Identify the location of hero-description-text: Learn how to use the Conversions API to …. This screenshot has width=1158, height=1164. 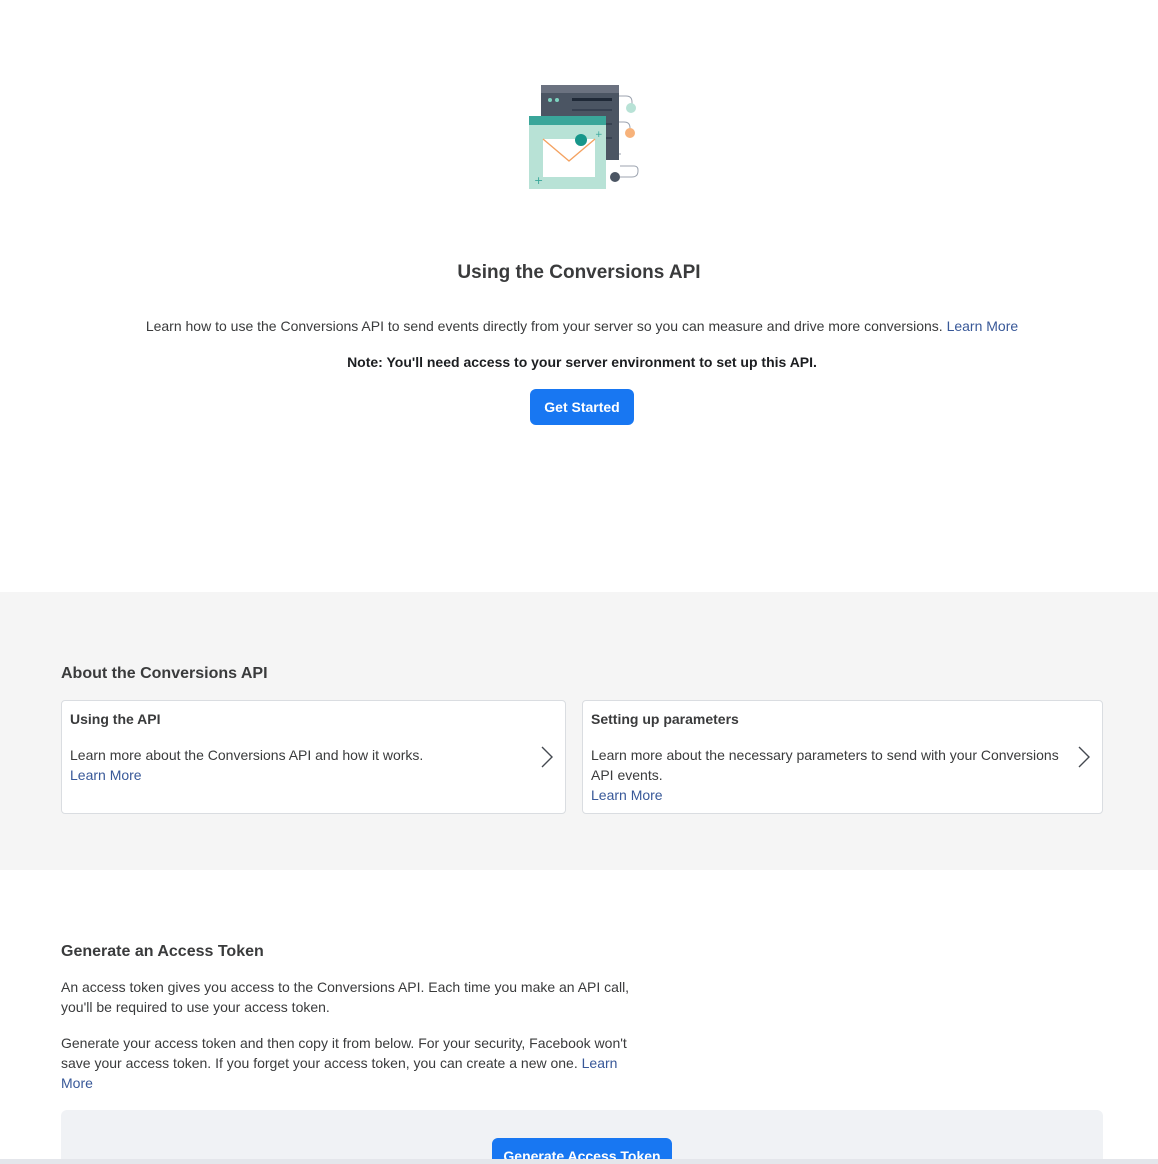
(544, 326).